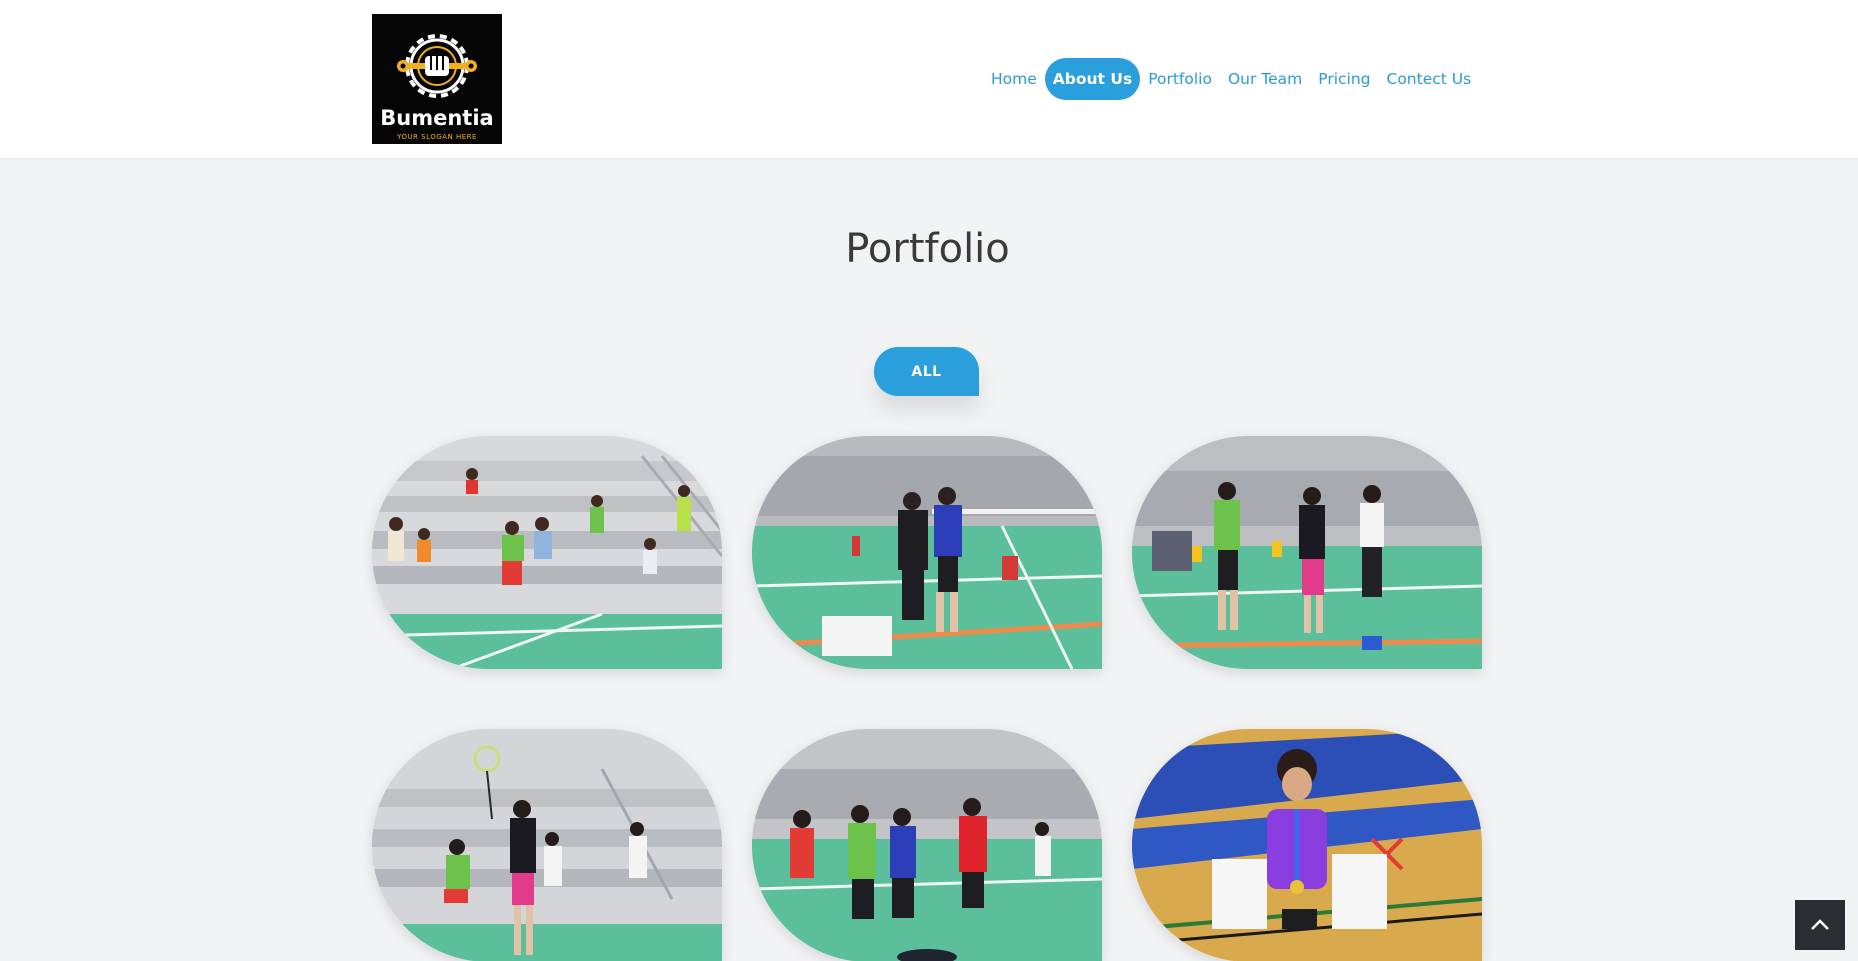  I want to click on back-to-top-button, so click(1820, 925).